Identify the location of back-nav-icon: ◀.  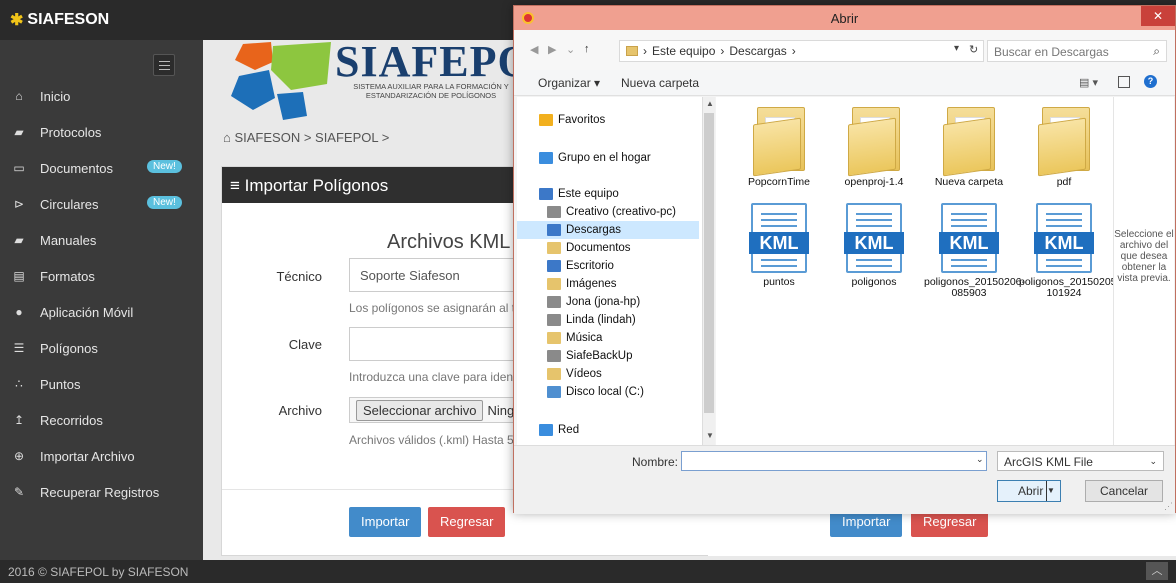
(534, 49).